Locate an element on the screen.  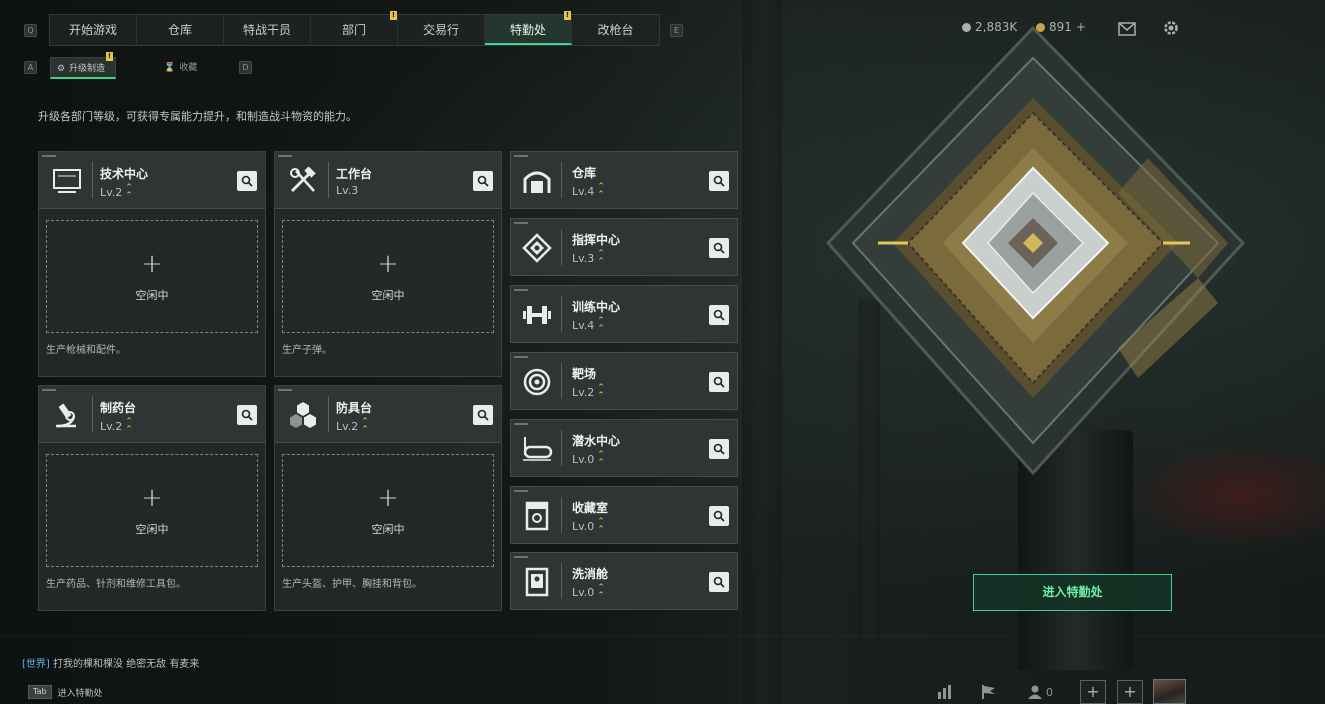
dept-card-workbench: 工作台 Lv.3 + 空闲中 生产子弹。 is located at coordinates (388, 264).